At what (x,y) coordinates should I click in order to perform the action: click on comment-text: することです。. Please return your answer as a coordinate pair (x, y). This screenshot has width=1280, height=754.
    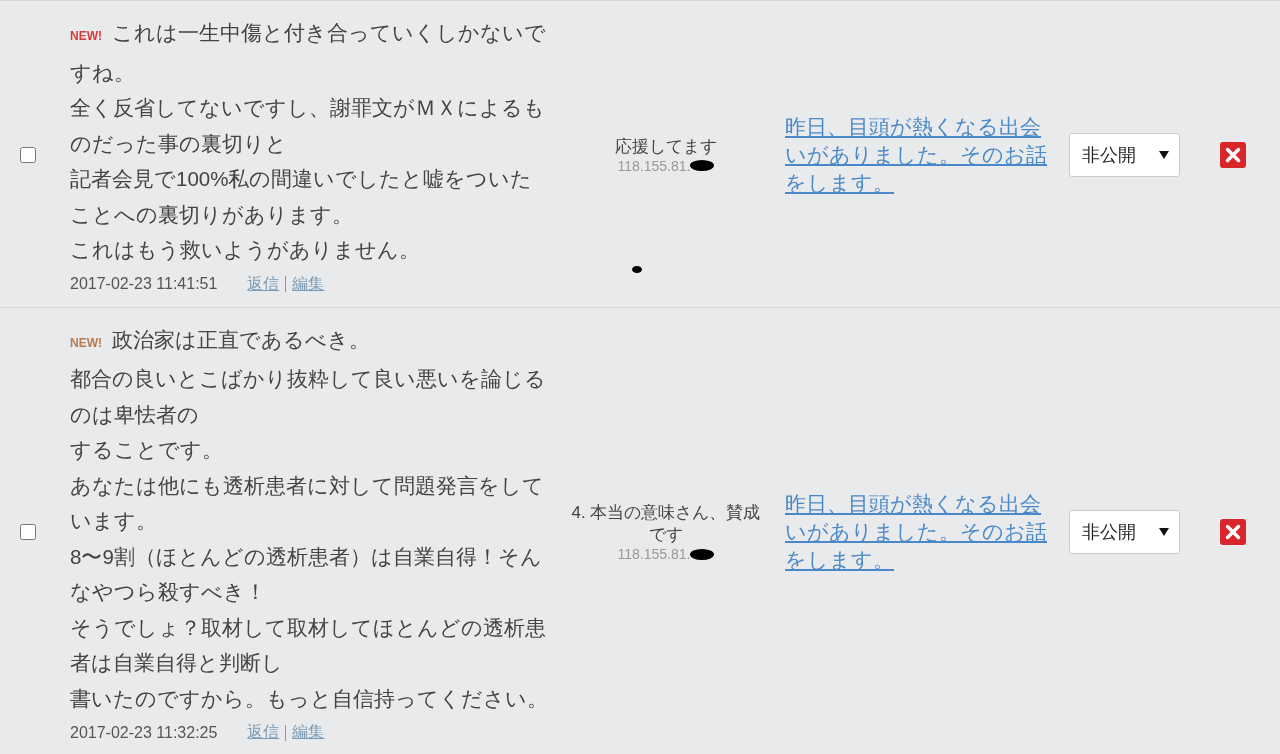
    Looking at the image, I should click on (146, 450).